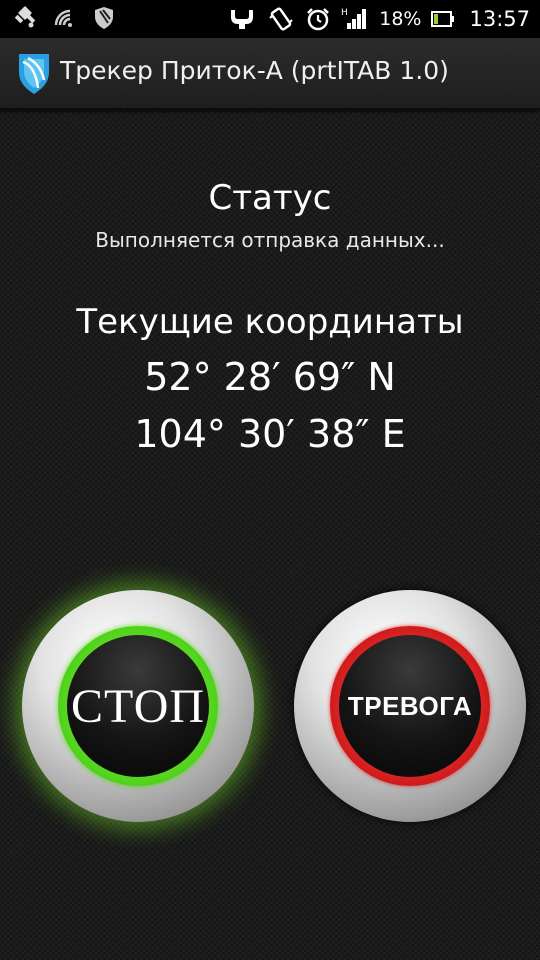 The image size is (540, 960). I want to click on alarm-button-core: ТРЕВОГА, so click(410, 706).